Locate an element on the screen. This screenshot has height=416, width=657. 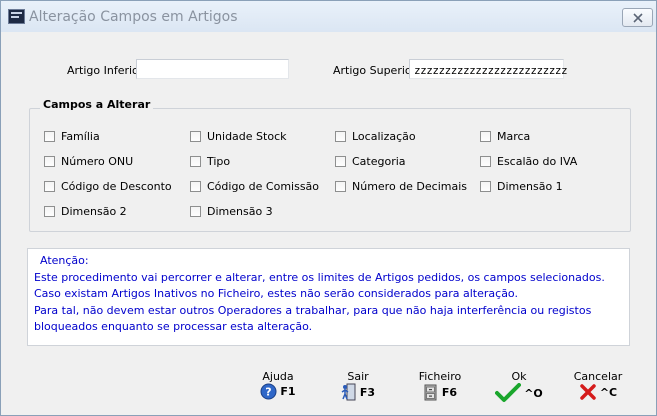
close-icon is located at coordinates (637, 17).